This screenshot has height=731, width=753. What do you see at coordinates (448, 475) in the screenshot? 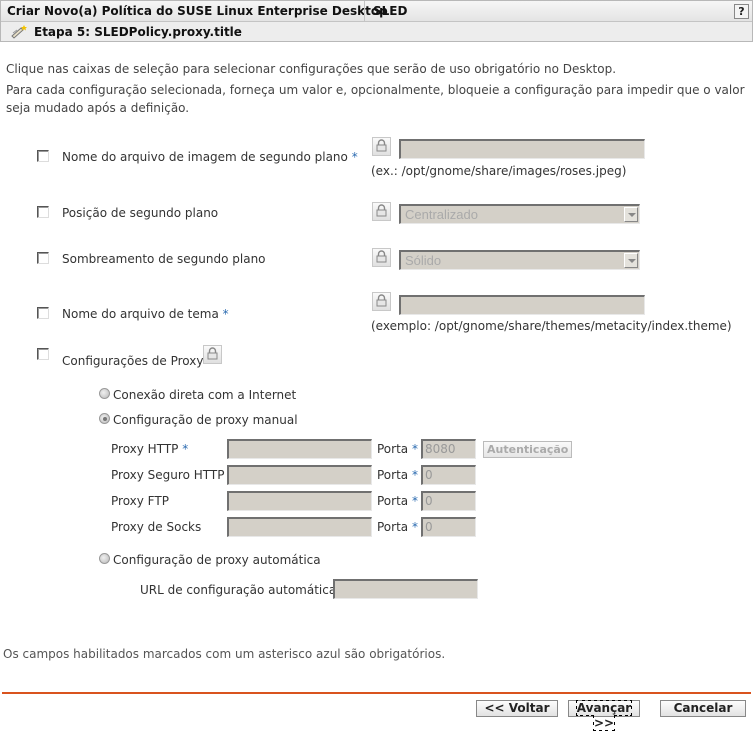
I see `proxy-https-port-input: 0` at bounding box center [448, 475].